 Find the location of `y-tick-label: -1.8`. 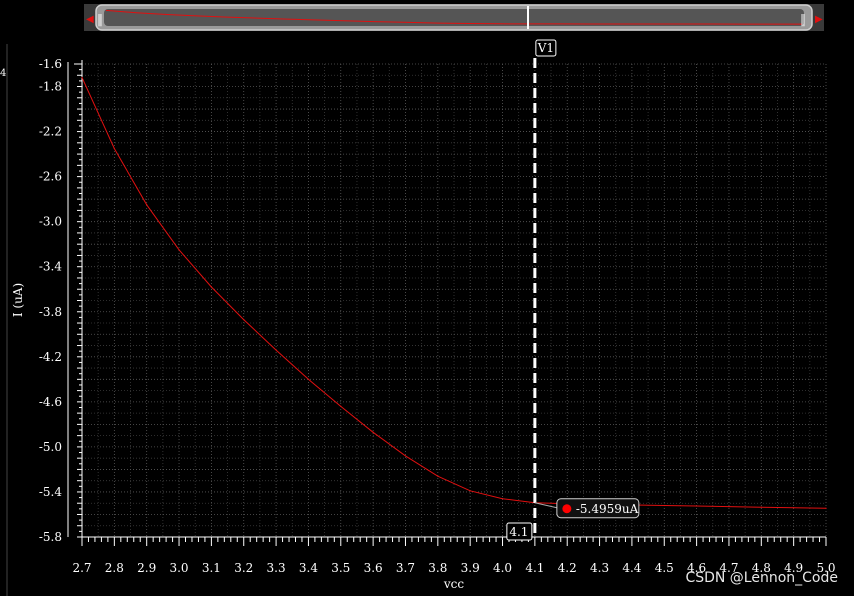

y-tick-label: -1.8 is located at coordinates (50, 87).